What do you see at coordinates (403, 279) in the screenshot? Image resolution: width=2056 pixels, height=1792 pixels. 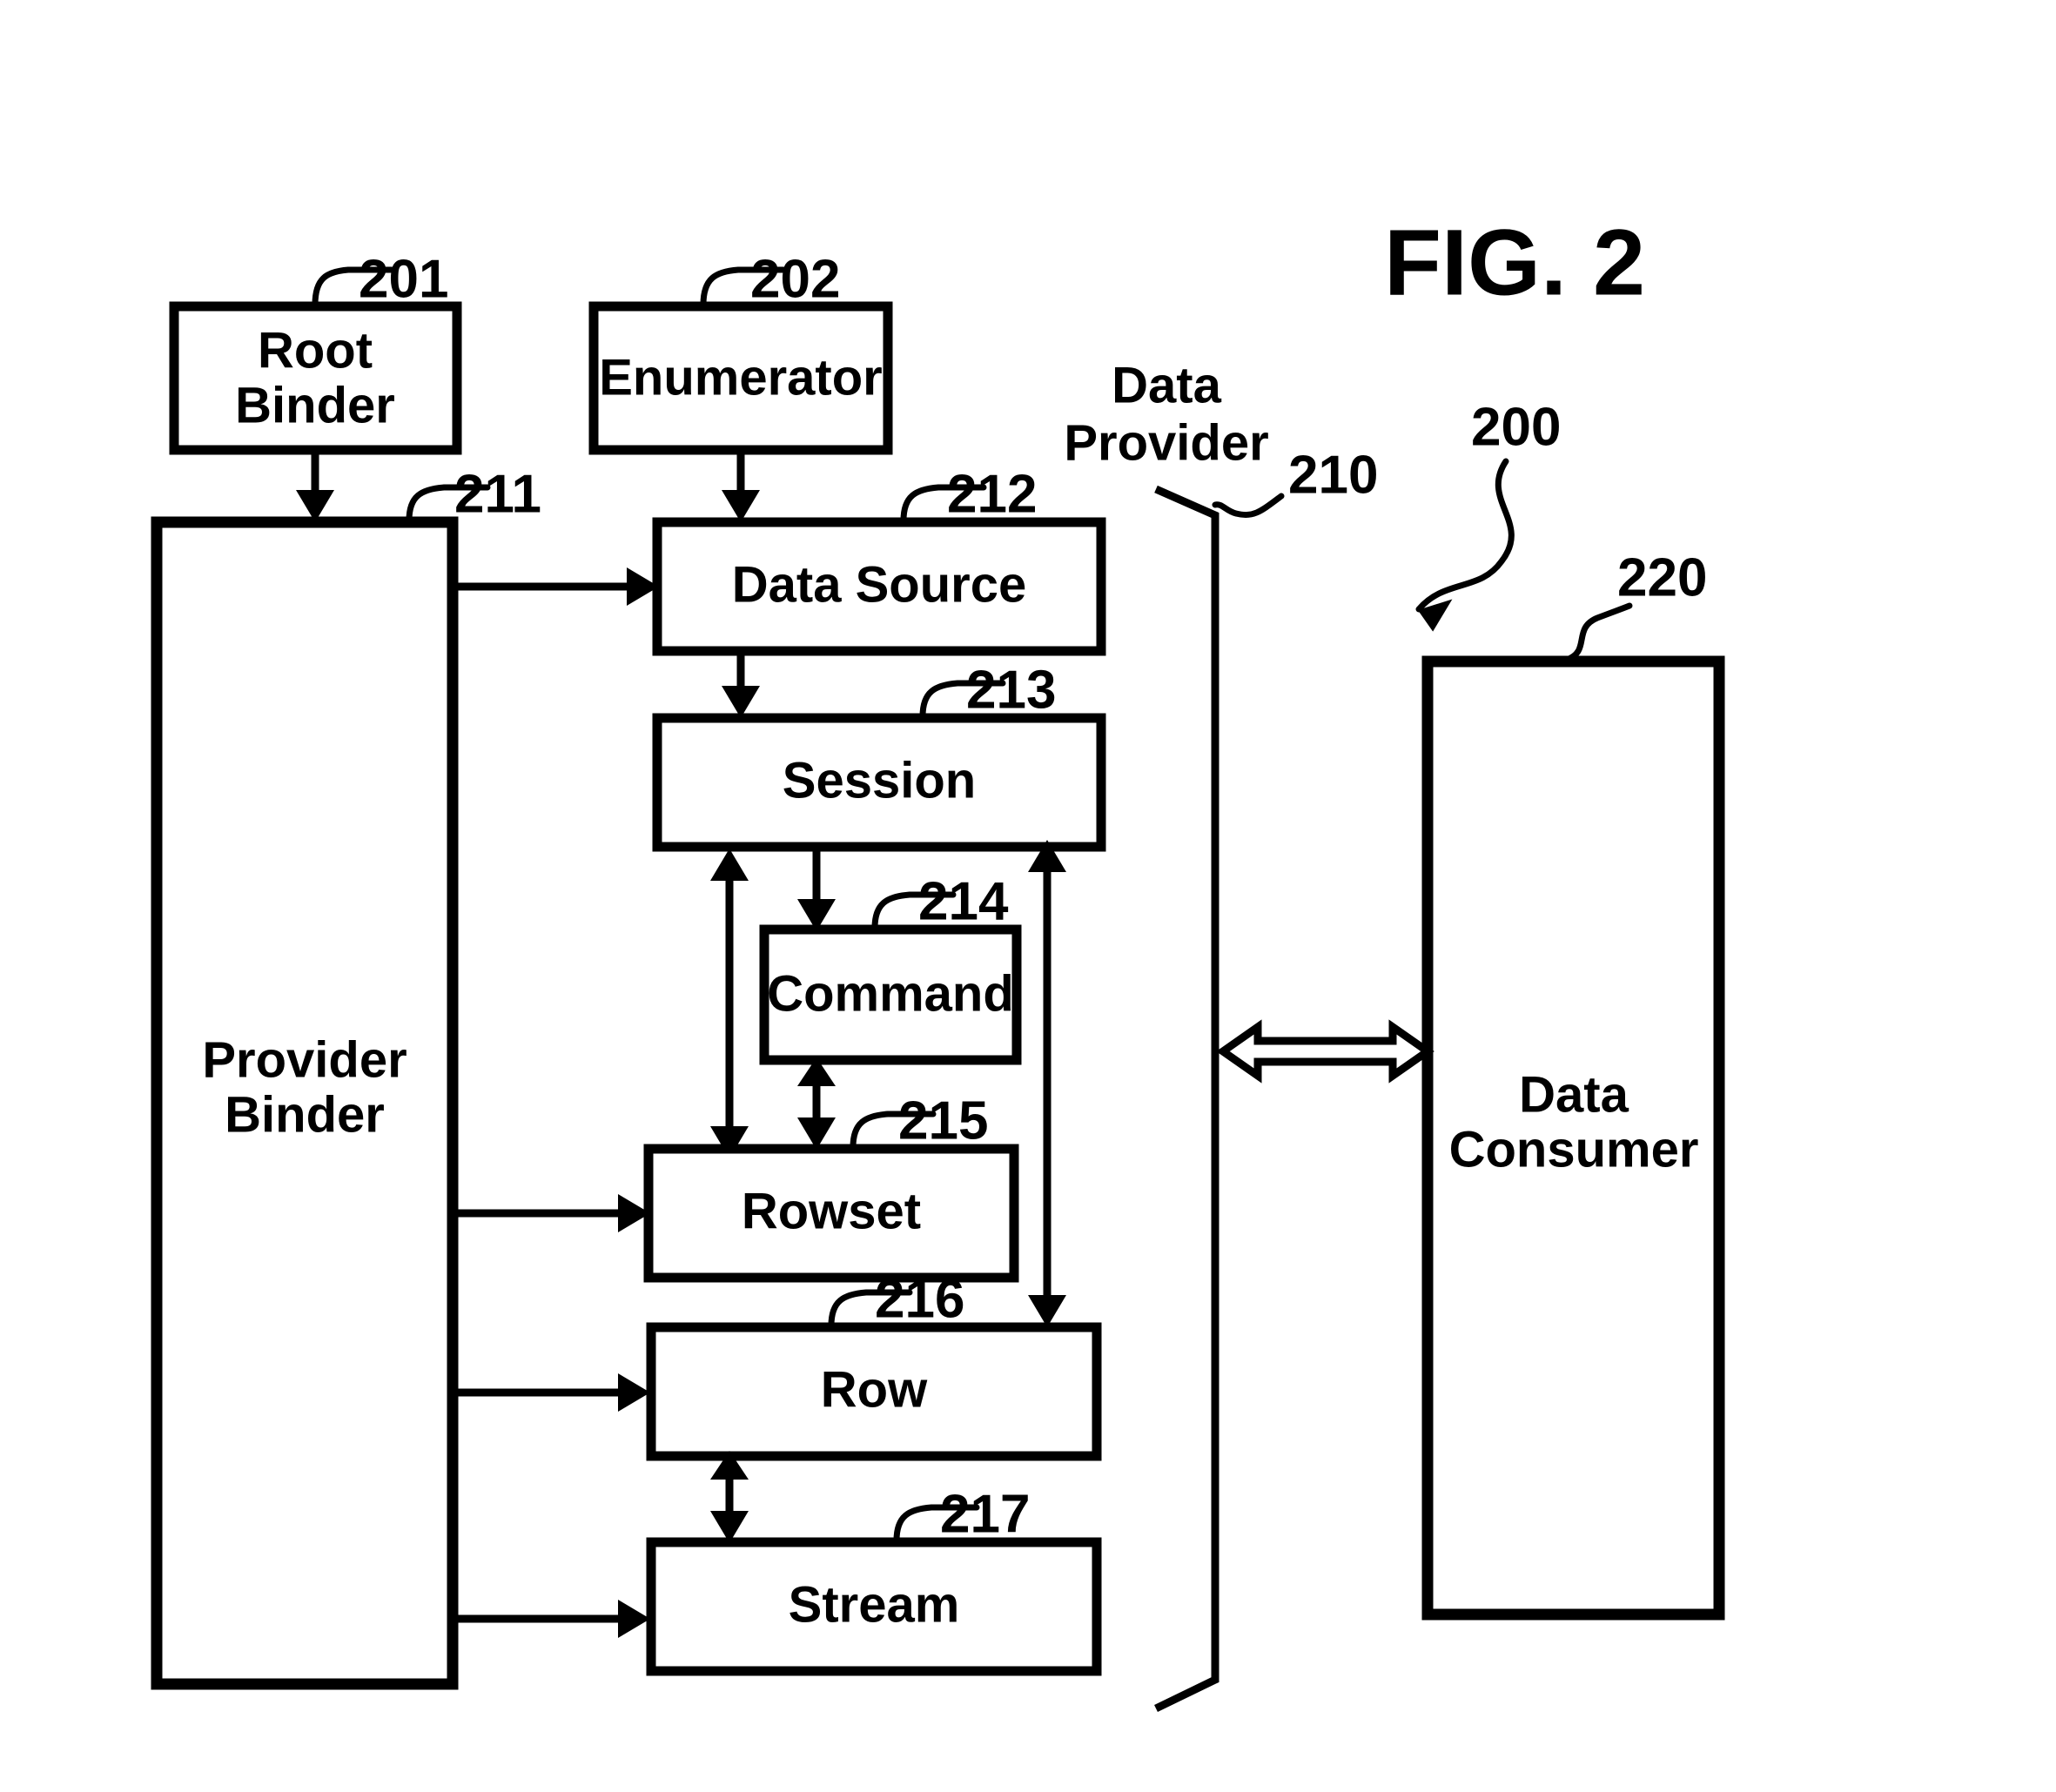 I see `root-binder-ref-201: 201` at bounding box center [403, 279].